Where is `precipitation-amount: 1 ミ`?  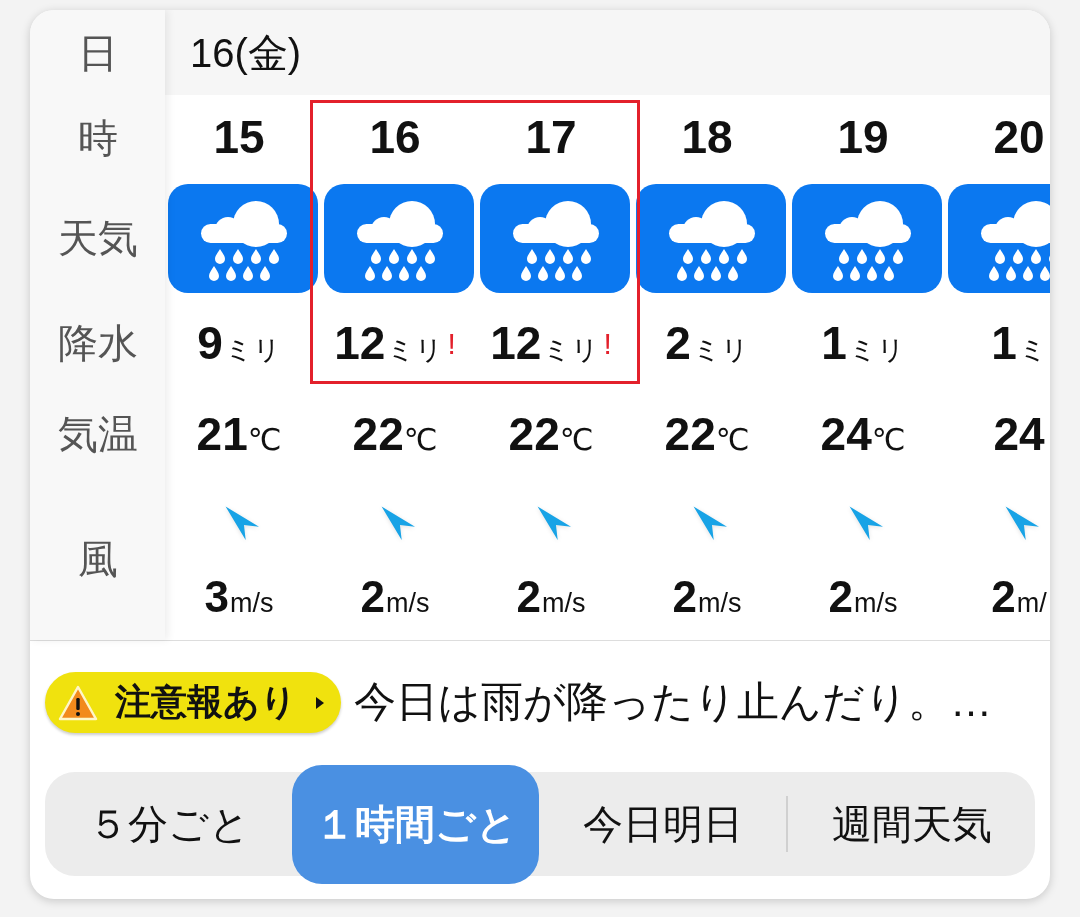 precipitation-amount: 1 ミ is located at coordinates (1019, 343).